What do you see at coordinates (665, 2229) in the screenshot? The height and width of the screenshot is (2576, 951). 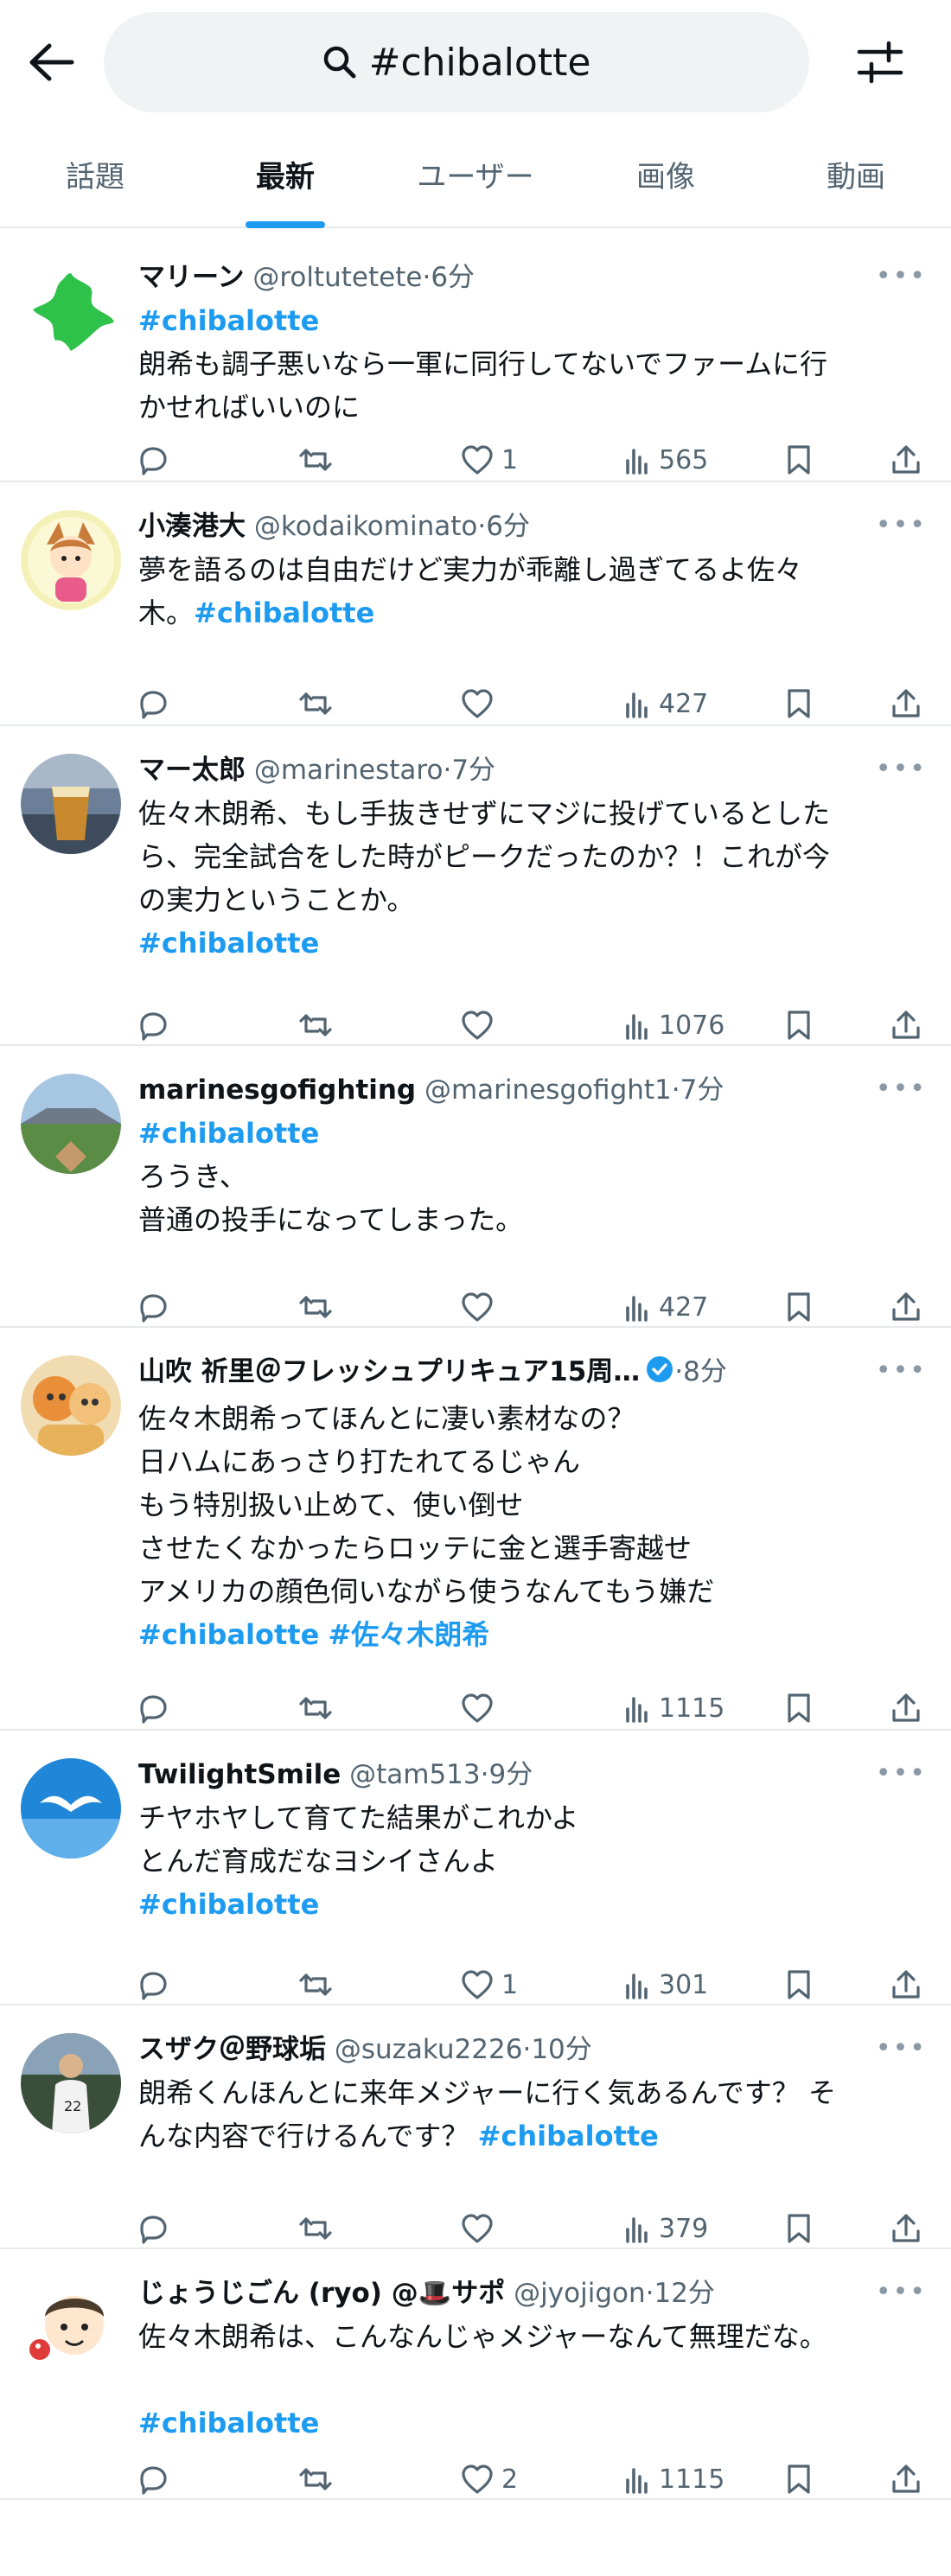 I see `views-button: 379` at bounding box center [665, 2229].